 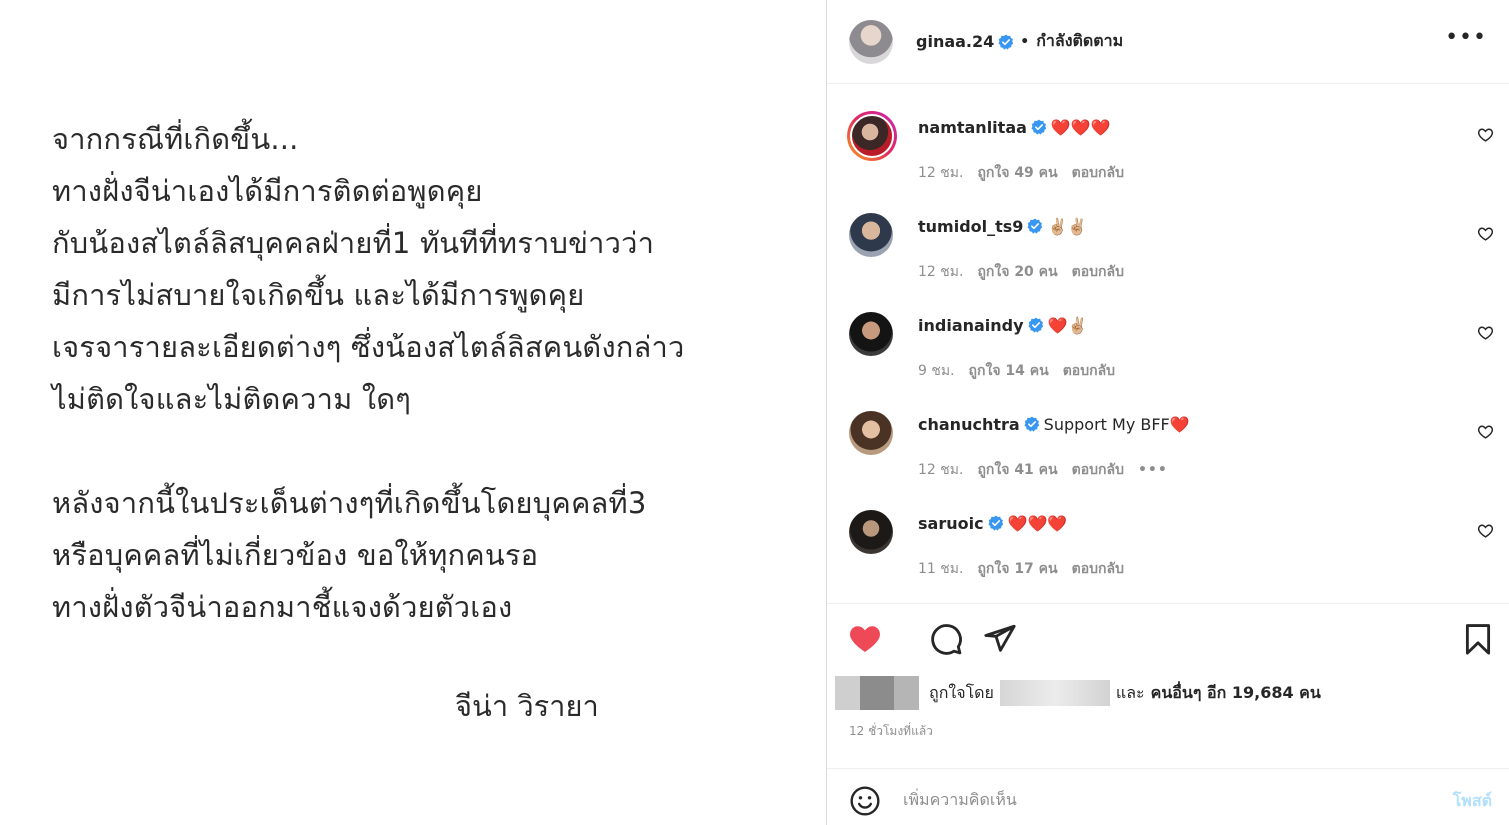 I want to click on paper-plane-icon, so click(x=1000, y=639).